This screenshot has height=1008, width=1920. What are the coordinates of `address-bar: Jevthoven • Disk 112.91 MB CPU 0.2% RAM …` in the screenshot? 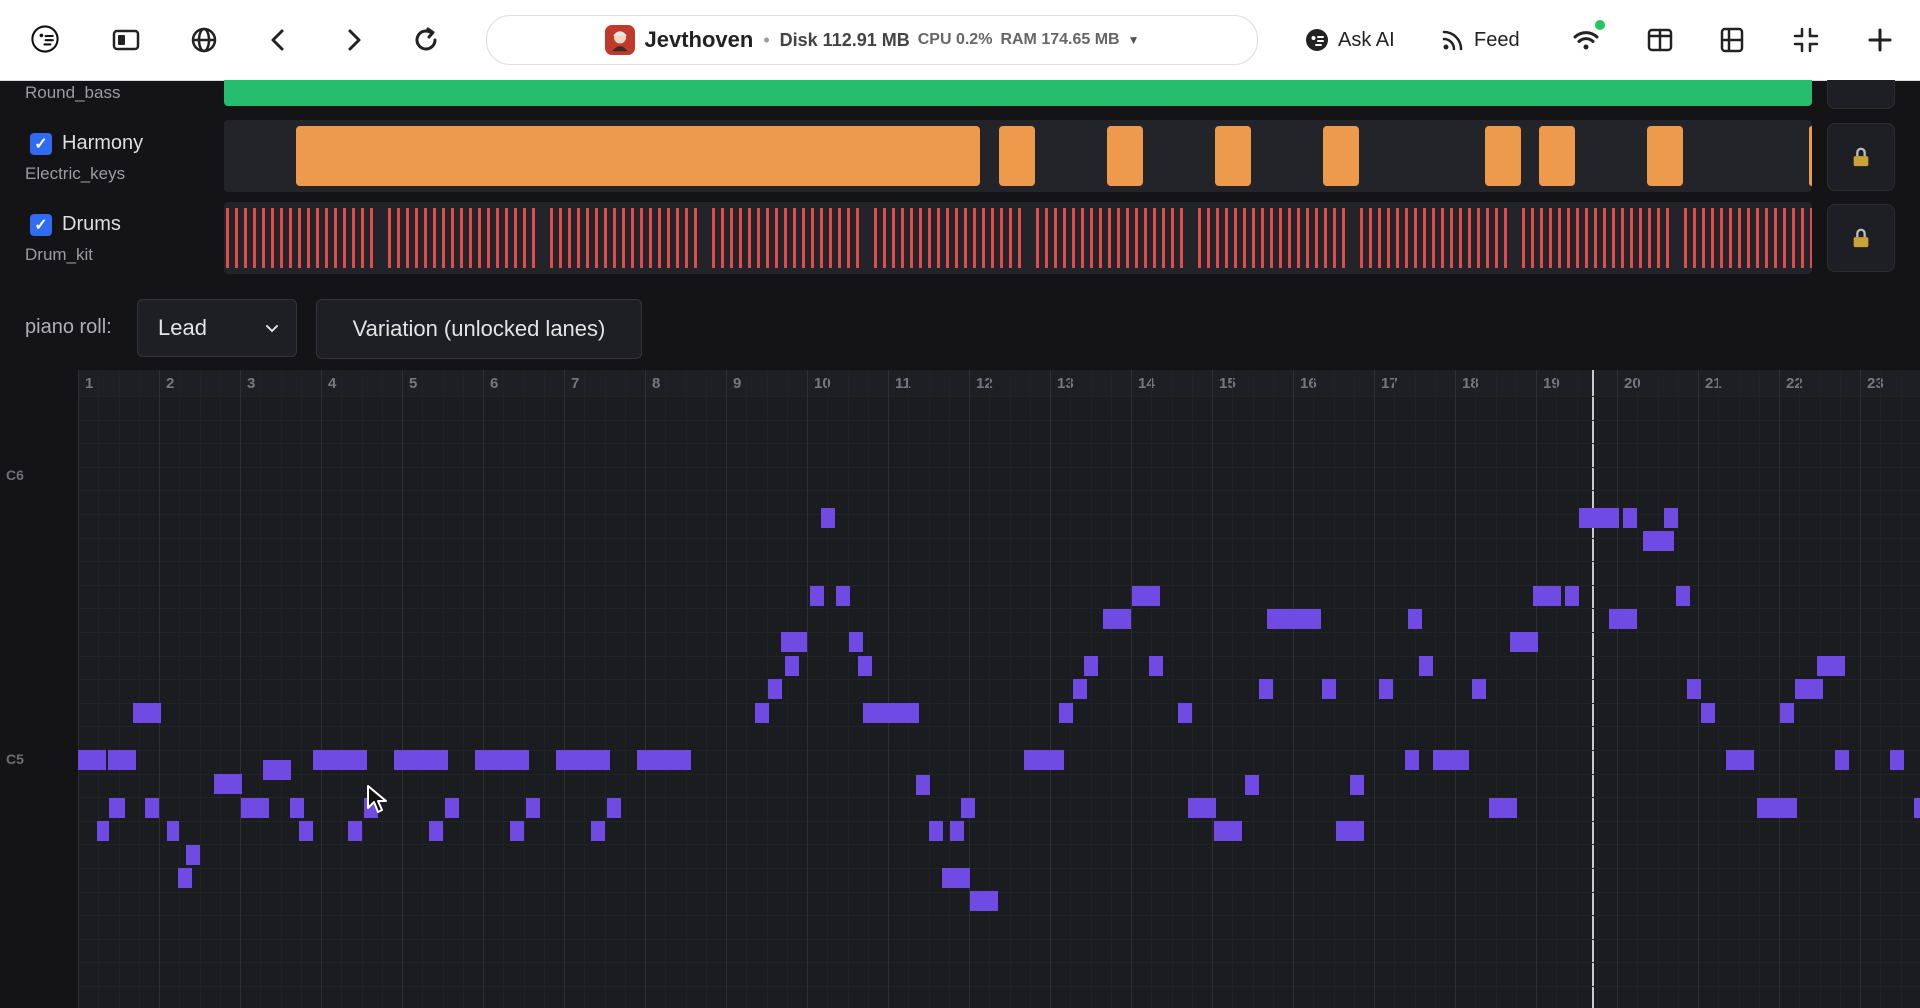 It's located at (872, 40).